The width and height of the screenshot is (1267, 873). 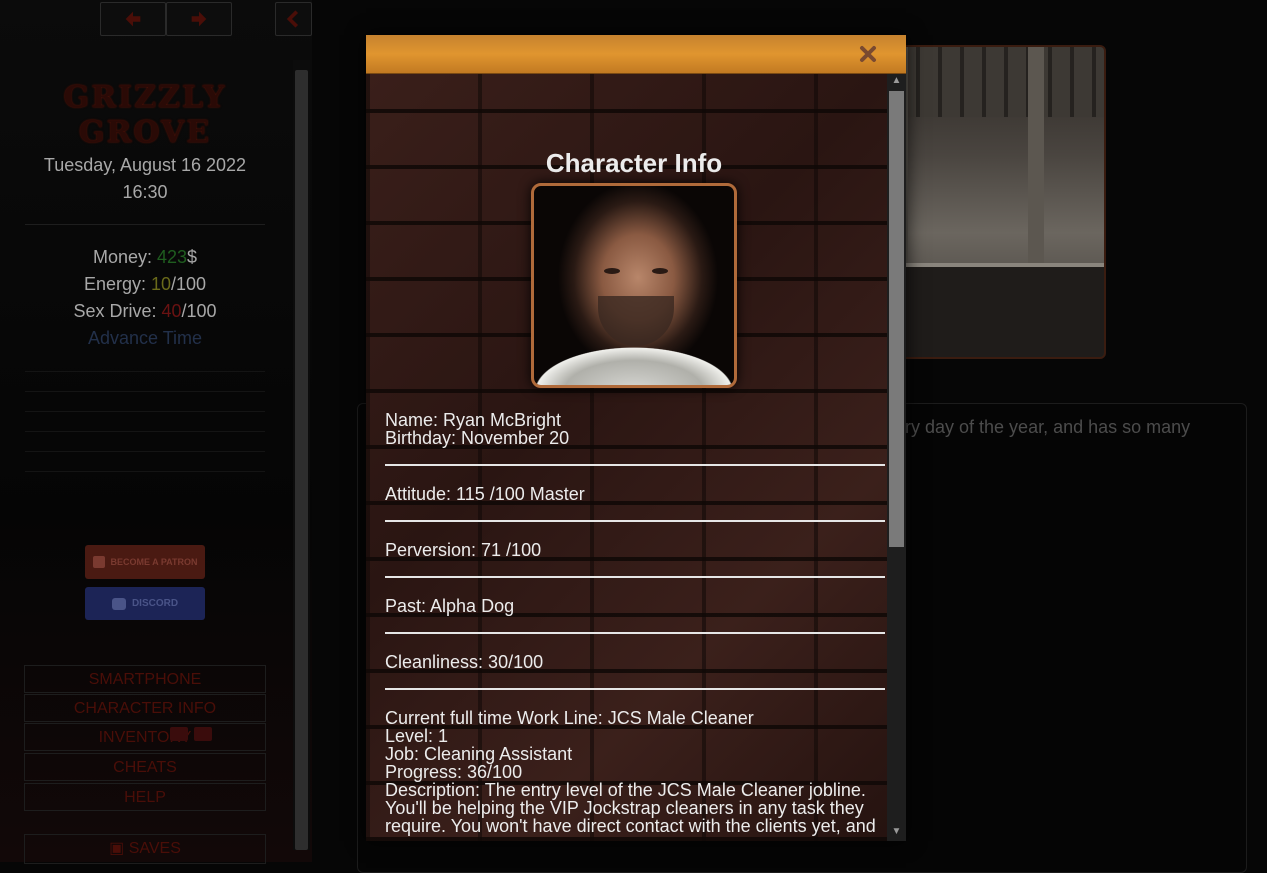 What do you see at coordinates (477, 438) in the screenshot?
I see `character-birthday: Birthday: November 20` at bounding box center [477, 438].